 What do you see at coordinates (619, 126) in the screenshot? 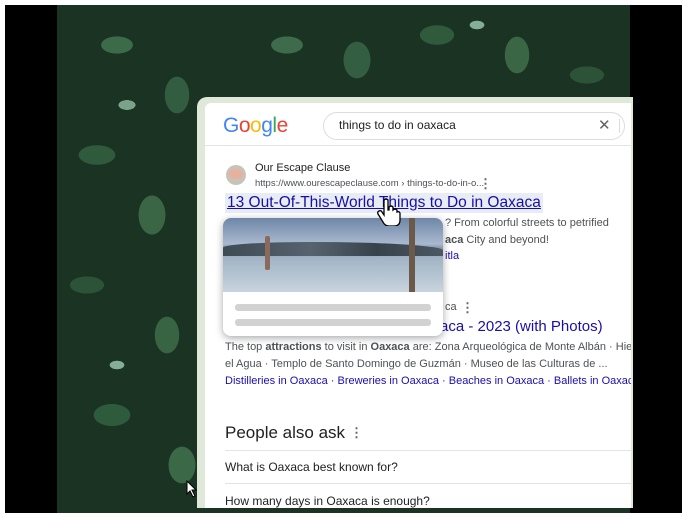
I see `search-divider` at bounding box center [619, 126].